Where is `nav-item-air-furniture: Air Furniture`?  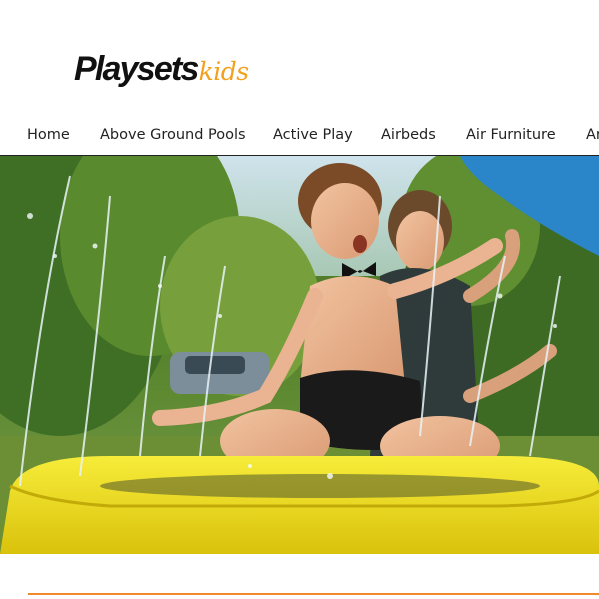 nav-item-air-furniture: Air Furniture is located at coordinates (511, 135).